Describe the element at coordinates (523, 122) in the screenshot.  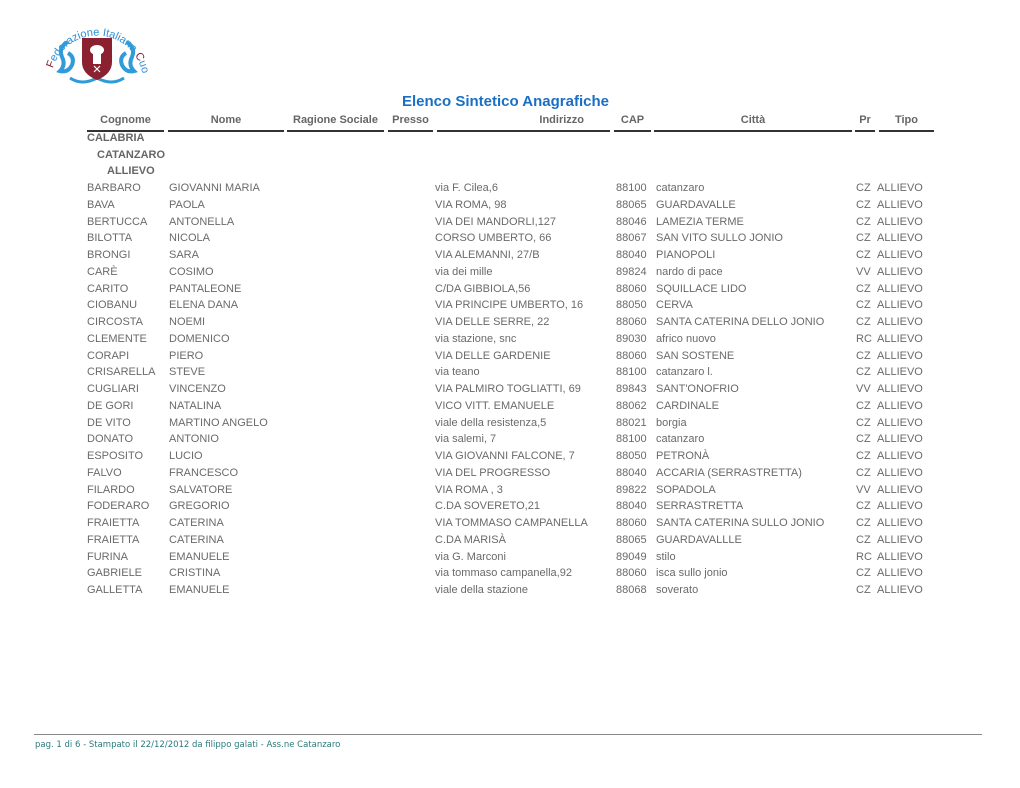
I see `col-header-indirizzo: Indirizzo` at that location.